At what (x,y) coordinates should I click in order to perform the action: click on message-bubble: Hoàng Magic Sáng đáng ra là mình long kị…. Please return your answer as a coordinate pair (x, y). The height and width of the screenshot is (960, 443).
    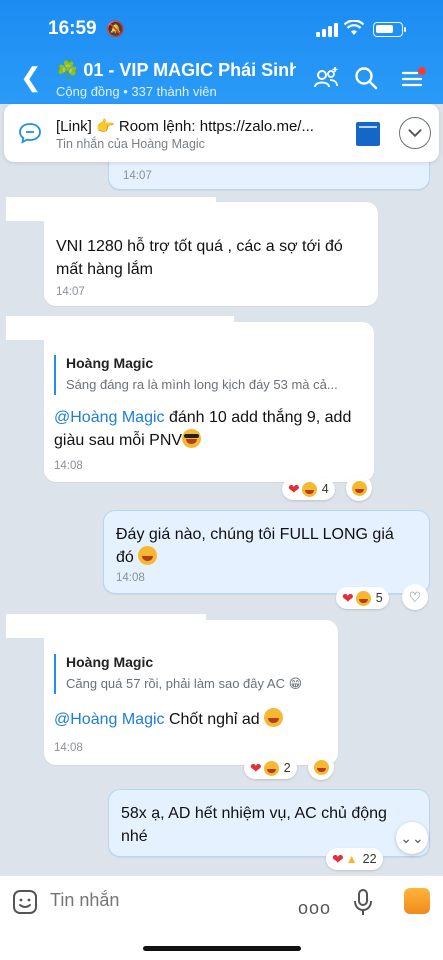
    Looking at the image, I should click on (209, 402).